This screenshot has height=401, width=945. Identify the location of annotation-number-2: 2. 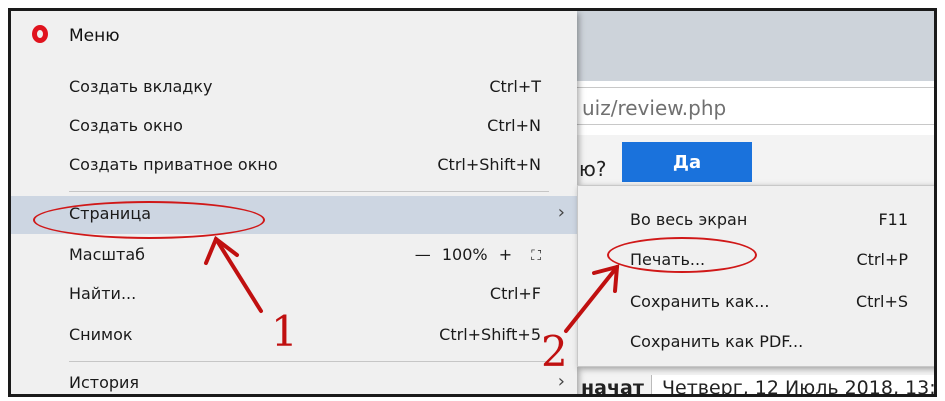
(554, 351).